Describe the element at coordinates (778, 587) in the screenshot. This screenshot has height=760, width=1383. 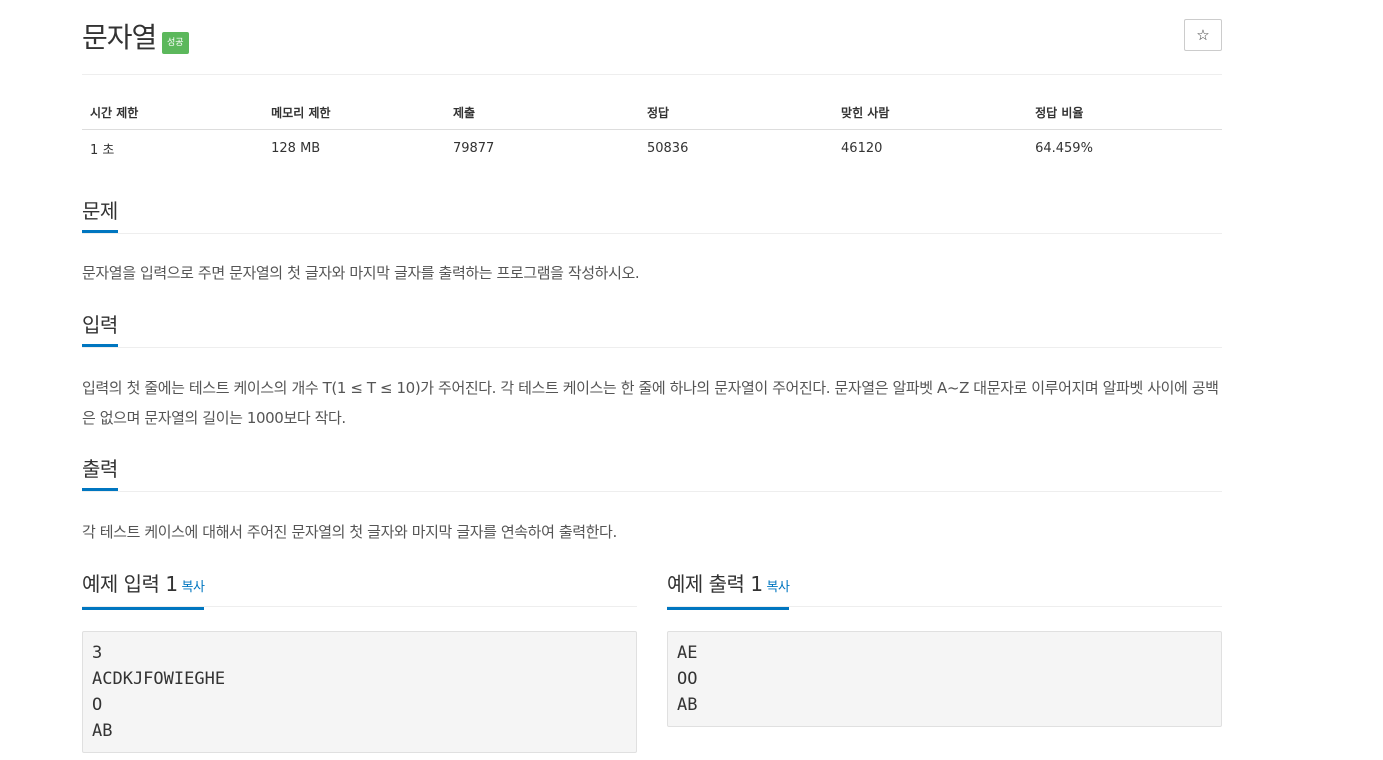
I see `copy-sample-output-button: 복사` at that location.